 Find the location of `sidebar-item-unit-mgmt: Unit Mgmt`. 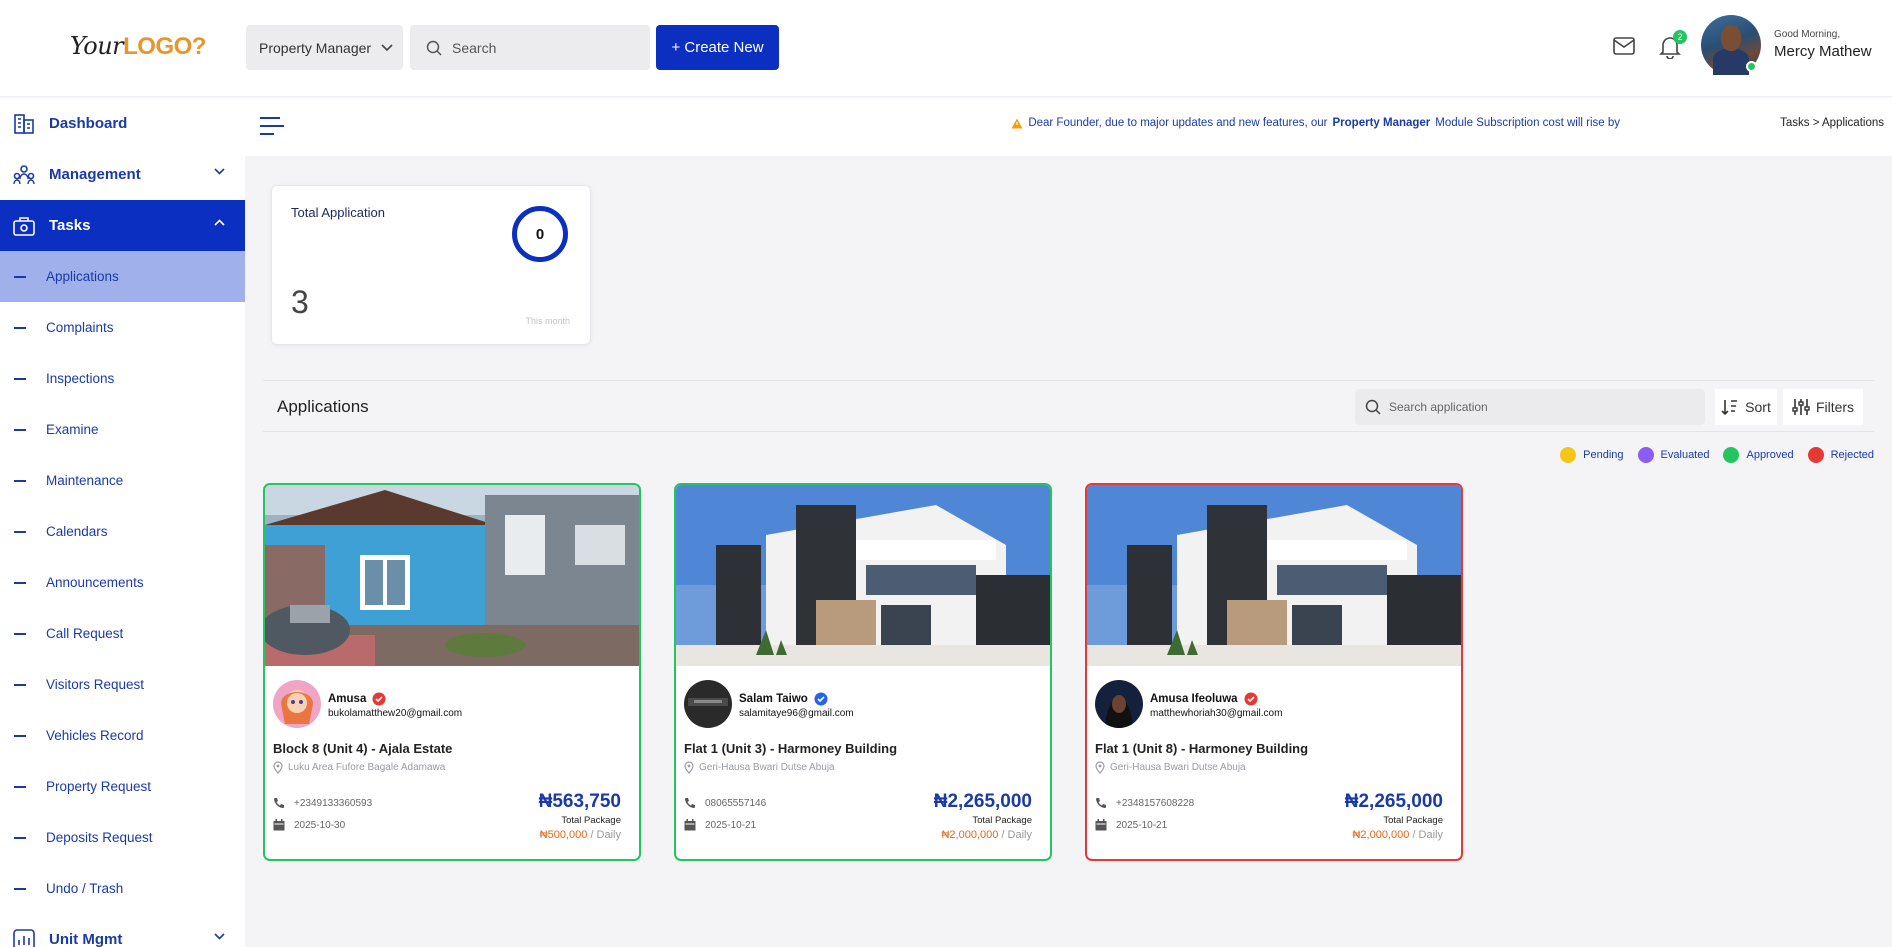

sidebar-item-unit-mgmt: Unit Mgmt is located at coordinates (122, 930).